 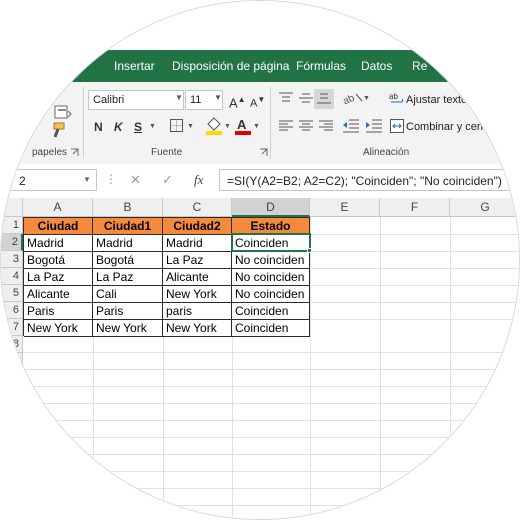 What do you see at coordinates (135, 180) in the screenshot?
I see `cancel-icon: ✕` at bounding box center [135, 180].